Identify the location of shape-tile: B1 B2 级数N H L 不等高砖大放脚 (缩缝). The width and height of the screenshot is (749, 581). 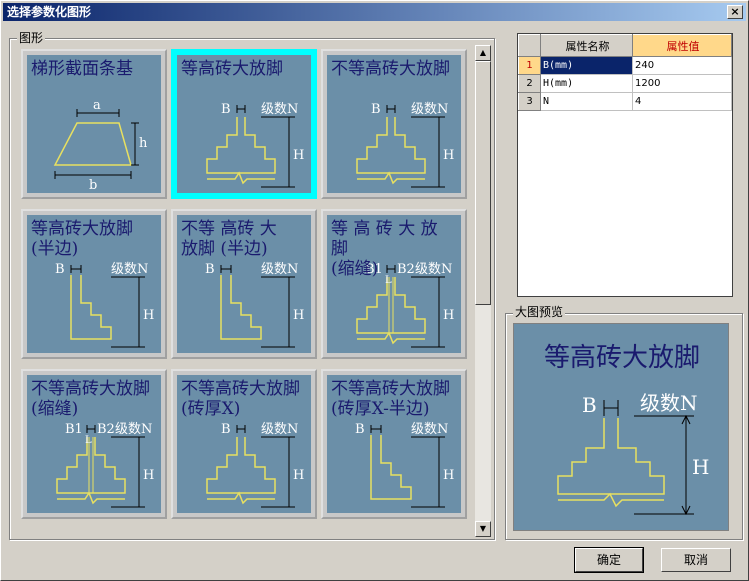
(94, 444).